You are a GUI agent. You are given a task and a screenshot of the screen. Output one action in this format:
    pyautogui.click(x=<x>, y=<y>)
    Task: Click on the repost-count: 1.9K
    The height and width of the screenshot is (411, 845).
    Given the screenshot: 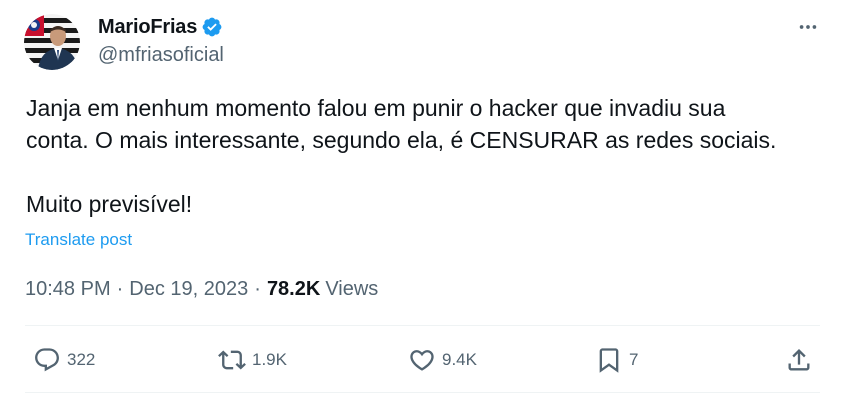 What is the action you would take?
    pyautogui.click(x=269, y=359)
    